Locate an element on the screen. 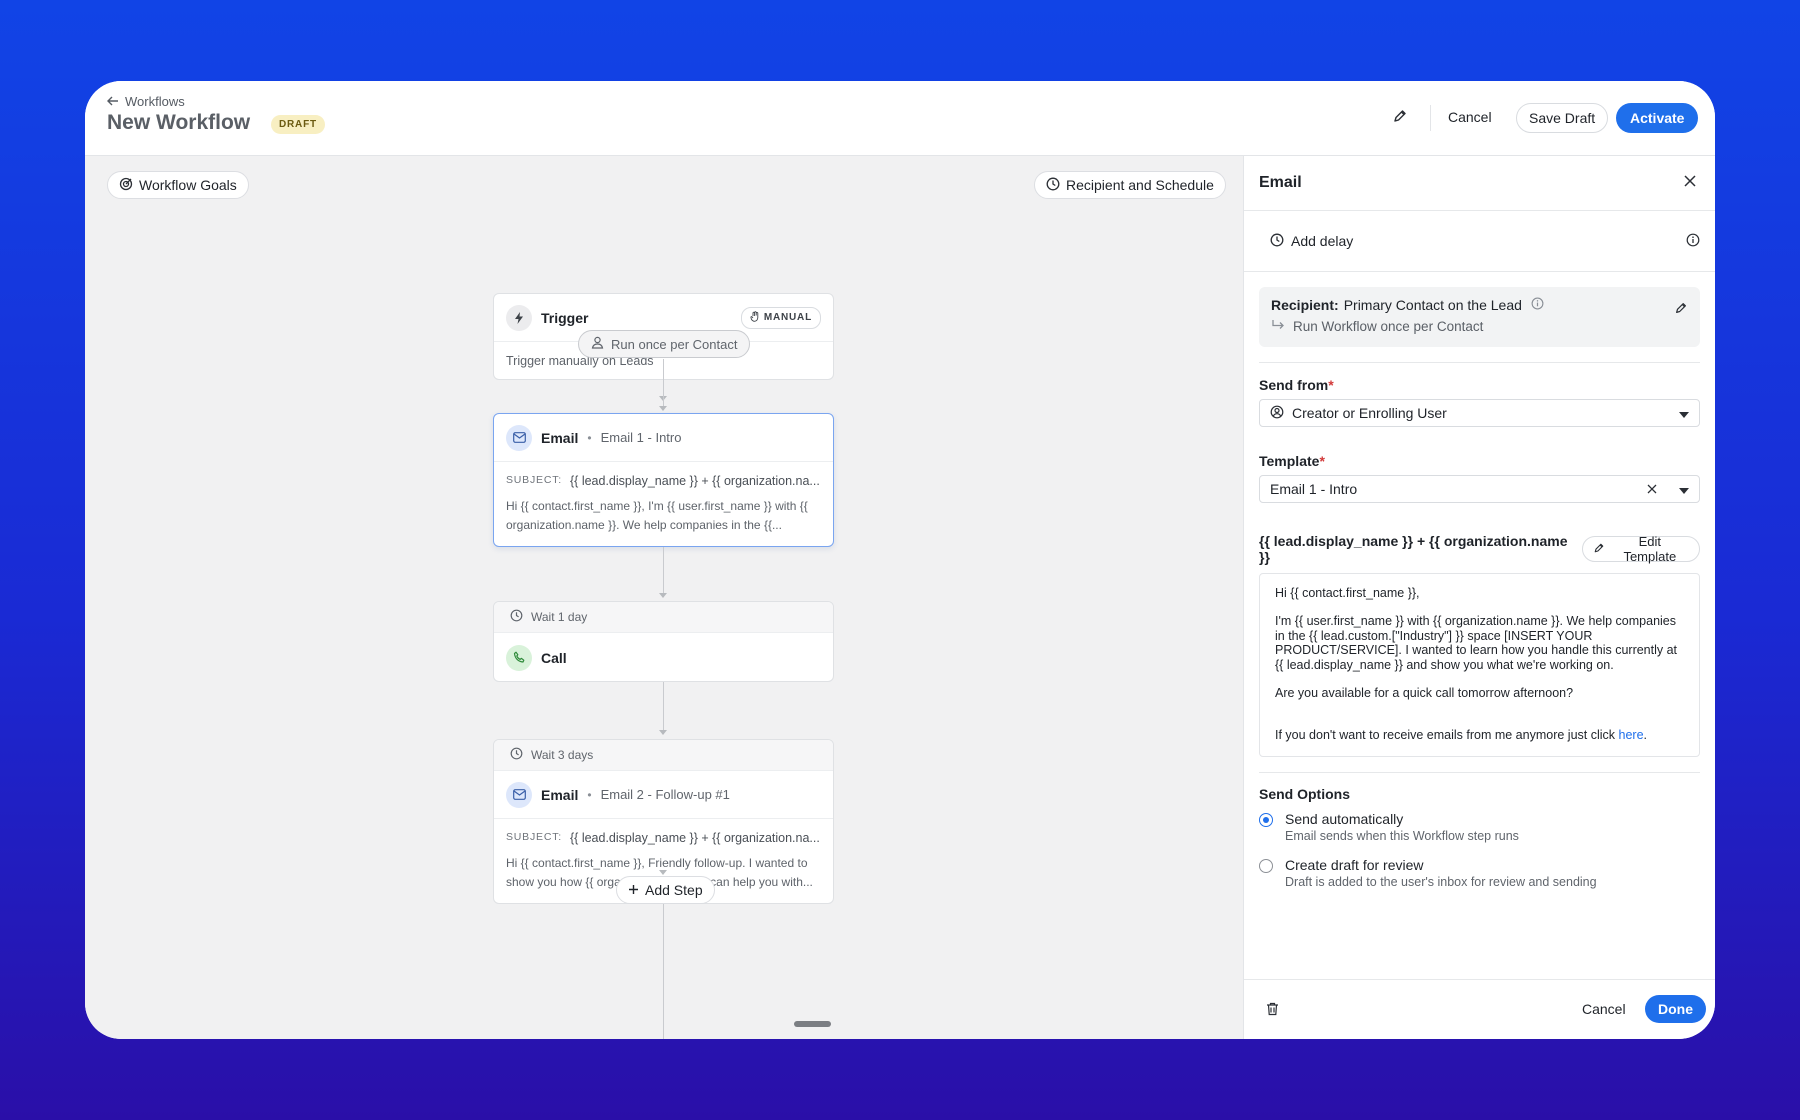 This screenshot has width=1800, height=1120. connector-arrow is located at coordinates (663, 732).